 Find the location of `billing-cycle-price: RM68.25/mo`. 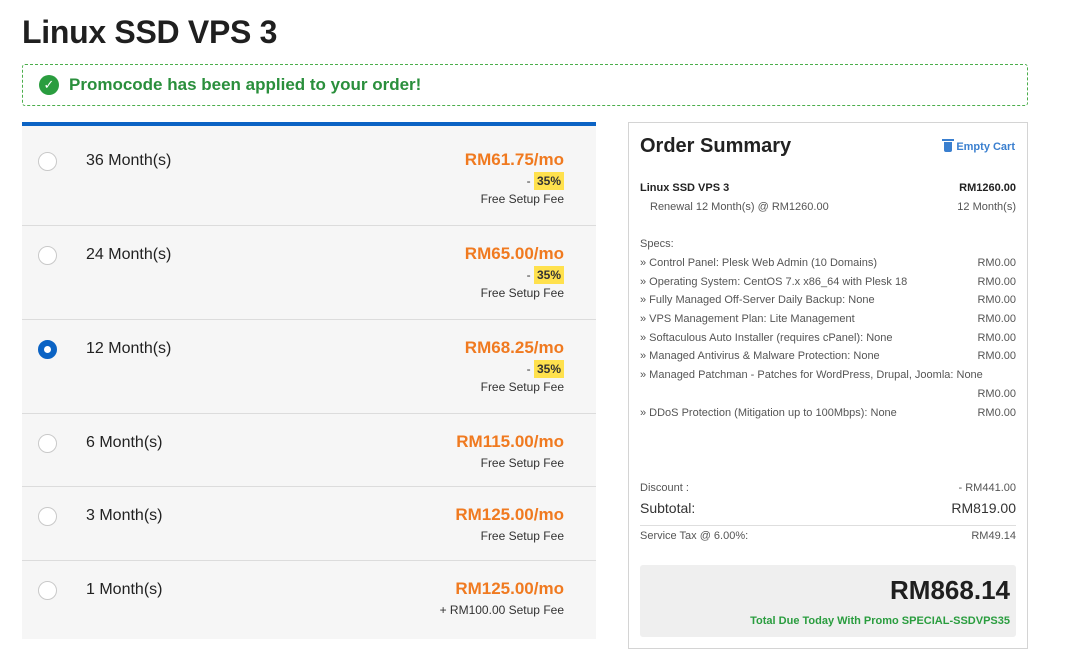

billing-cycle-price: RM68.25/mo is located at coordinates (514, 347).